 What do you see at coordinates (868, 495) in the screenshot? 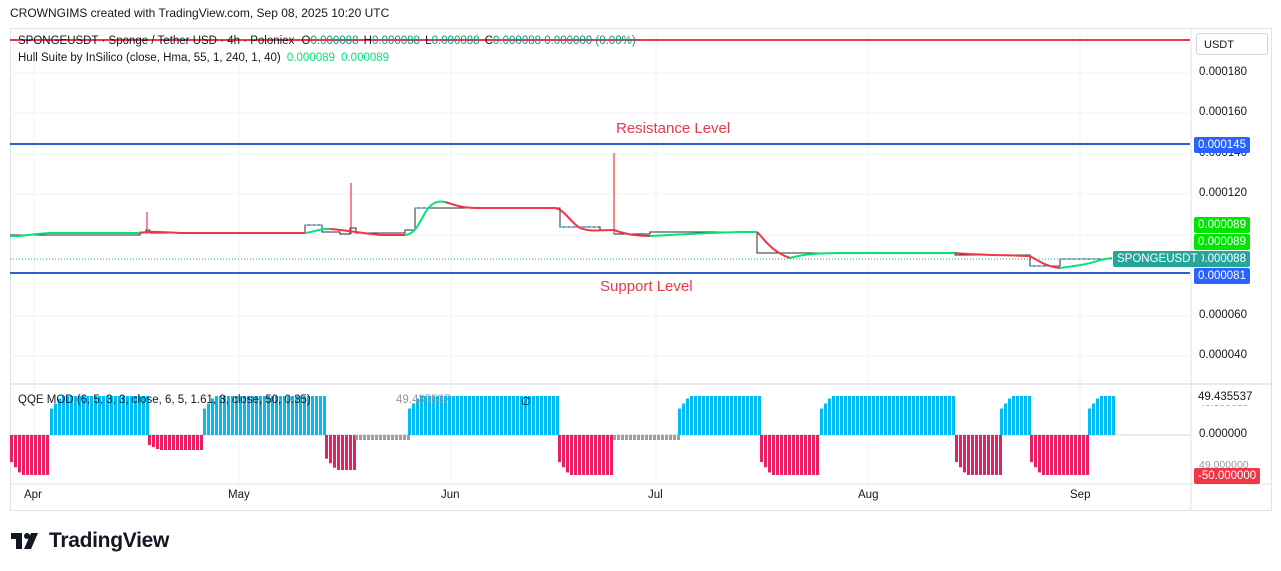
I see `time-tick: Aug` at bounding box center [868, 495].